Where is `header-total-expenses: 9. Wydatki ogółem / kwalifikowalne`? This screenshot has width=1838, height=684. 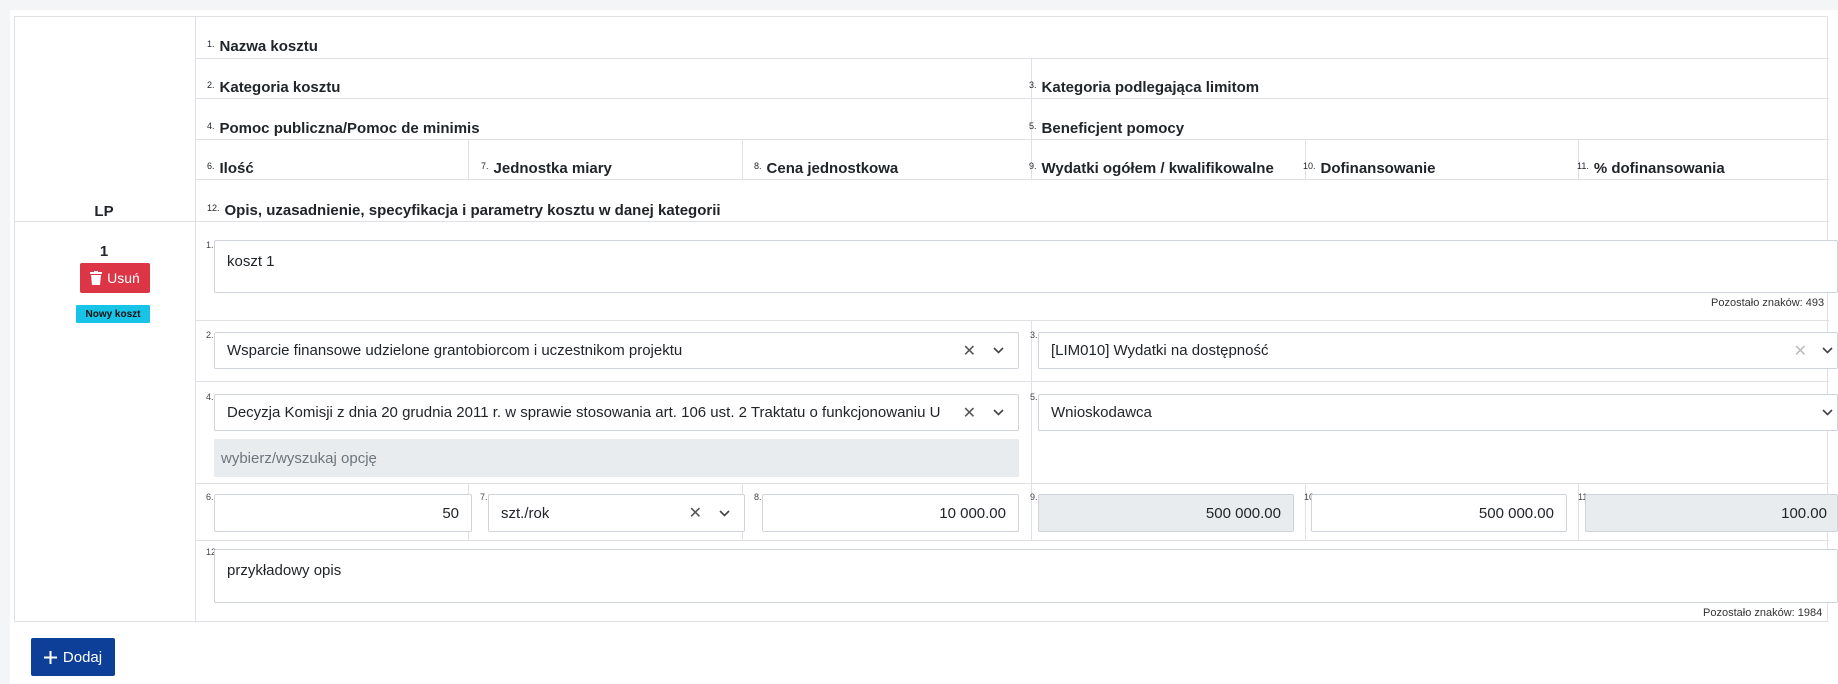
header-total-expenses: 9. Wydatki ogółem / kwalifikowalne is located at coordinates (1151, 168).